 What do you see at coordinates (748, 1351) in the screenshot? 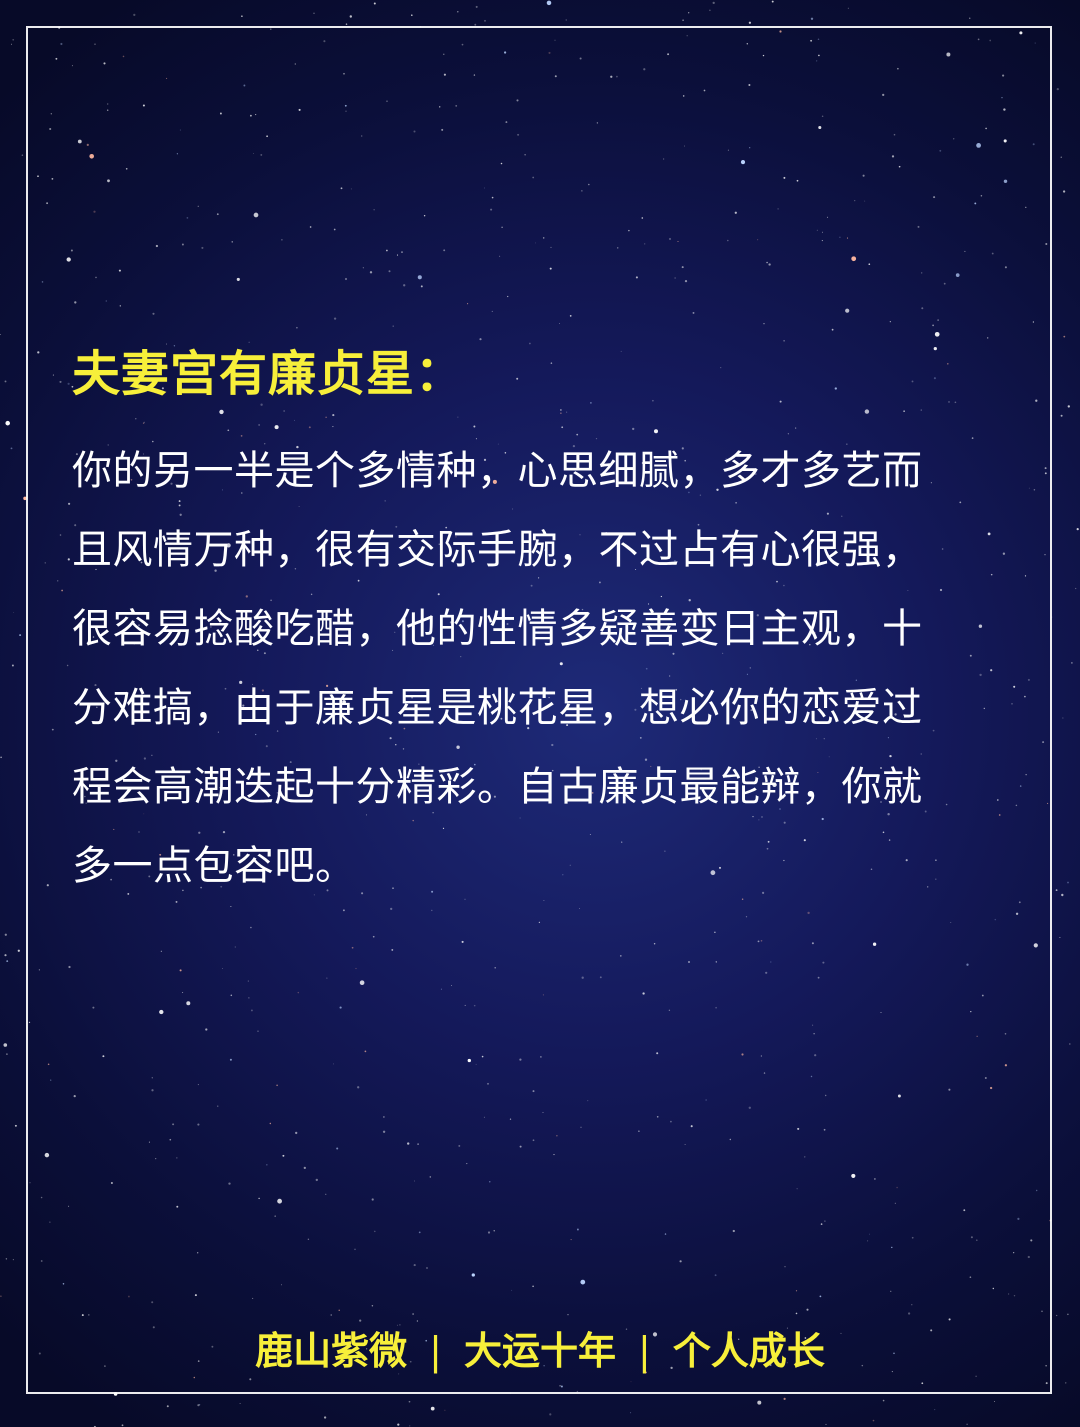
I see `footer-item-growth: 个人成长` at bounding box center [748, 1351].